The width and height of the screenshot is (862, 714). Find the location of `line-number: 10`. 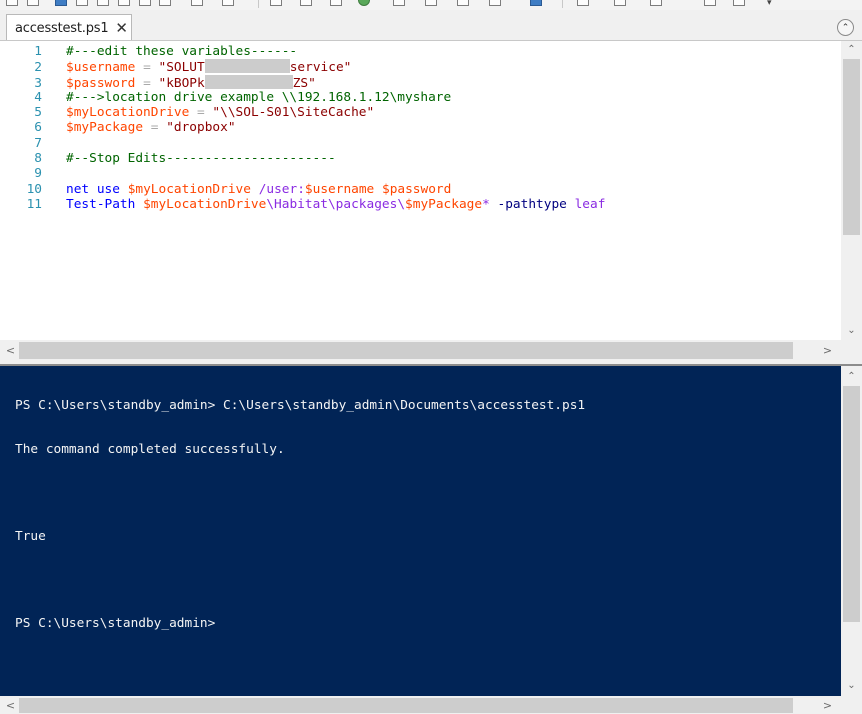

line-number: 10 is located at coordinates (34, 189).